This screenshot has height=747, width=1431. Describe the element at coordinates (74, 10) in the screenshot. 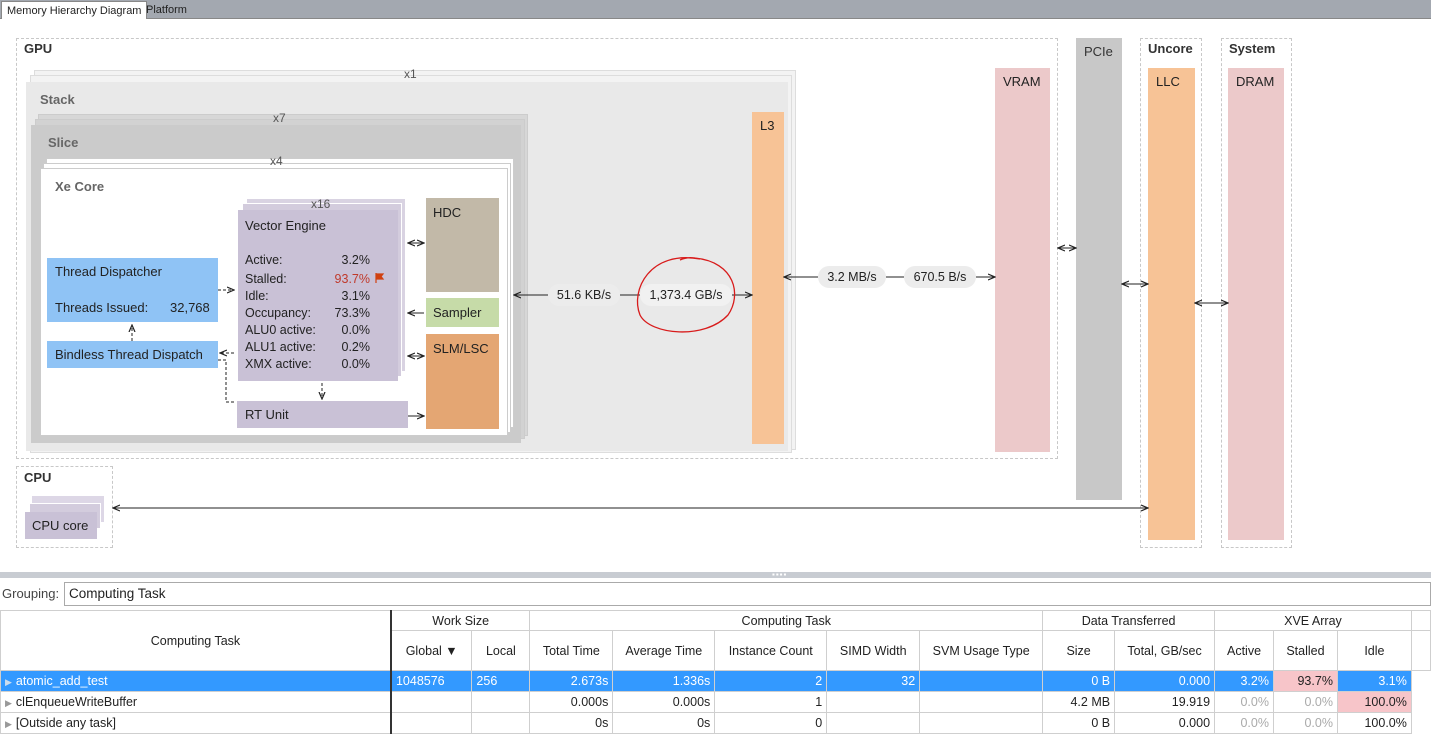

I see `tab-memory-hierarchy: Memory Hierarchy Diagram` at that location.